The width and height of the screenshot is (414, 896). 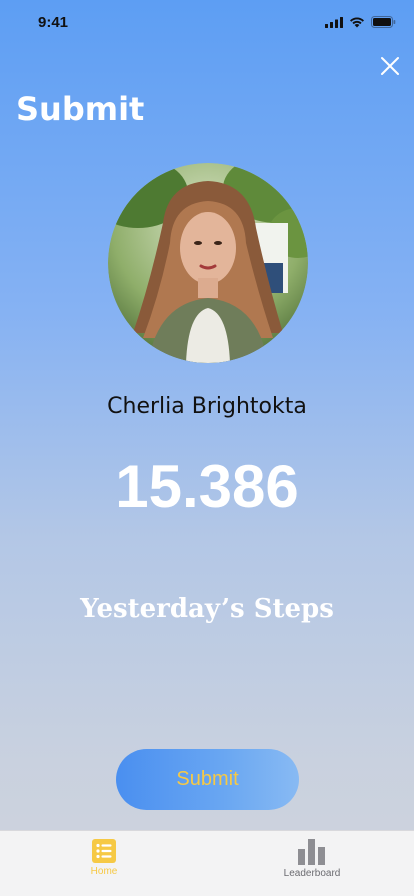 What do you see at coordinates (334, 22) in the screenshot?
I see `signal-icon` at bounding box center [334, 22].